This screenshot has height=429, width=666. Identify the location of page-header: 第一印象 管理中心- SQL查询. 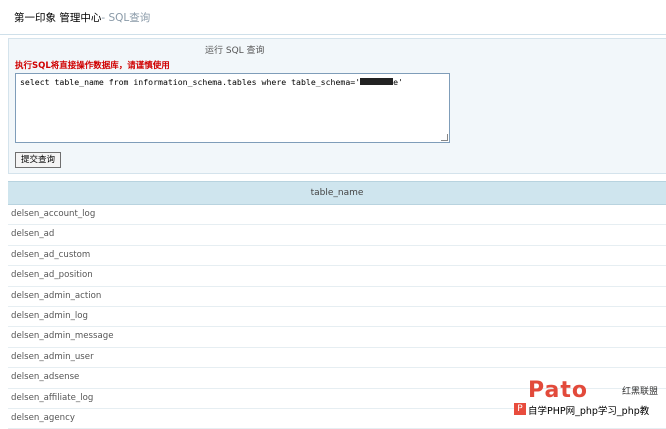
(333, 17).